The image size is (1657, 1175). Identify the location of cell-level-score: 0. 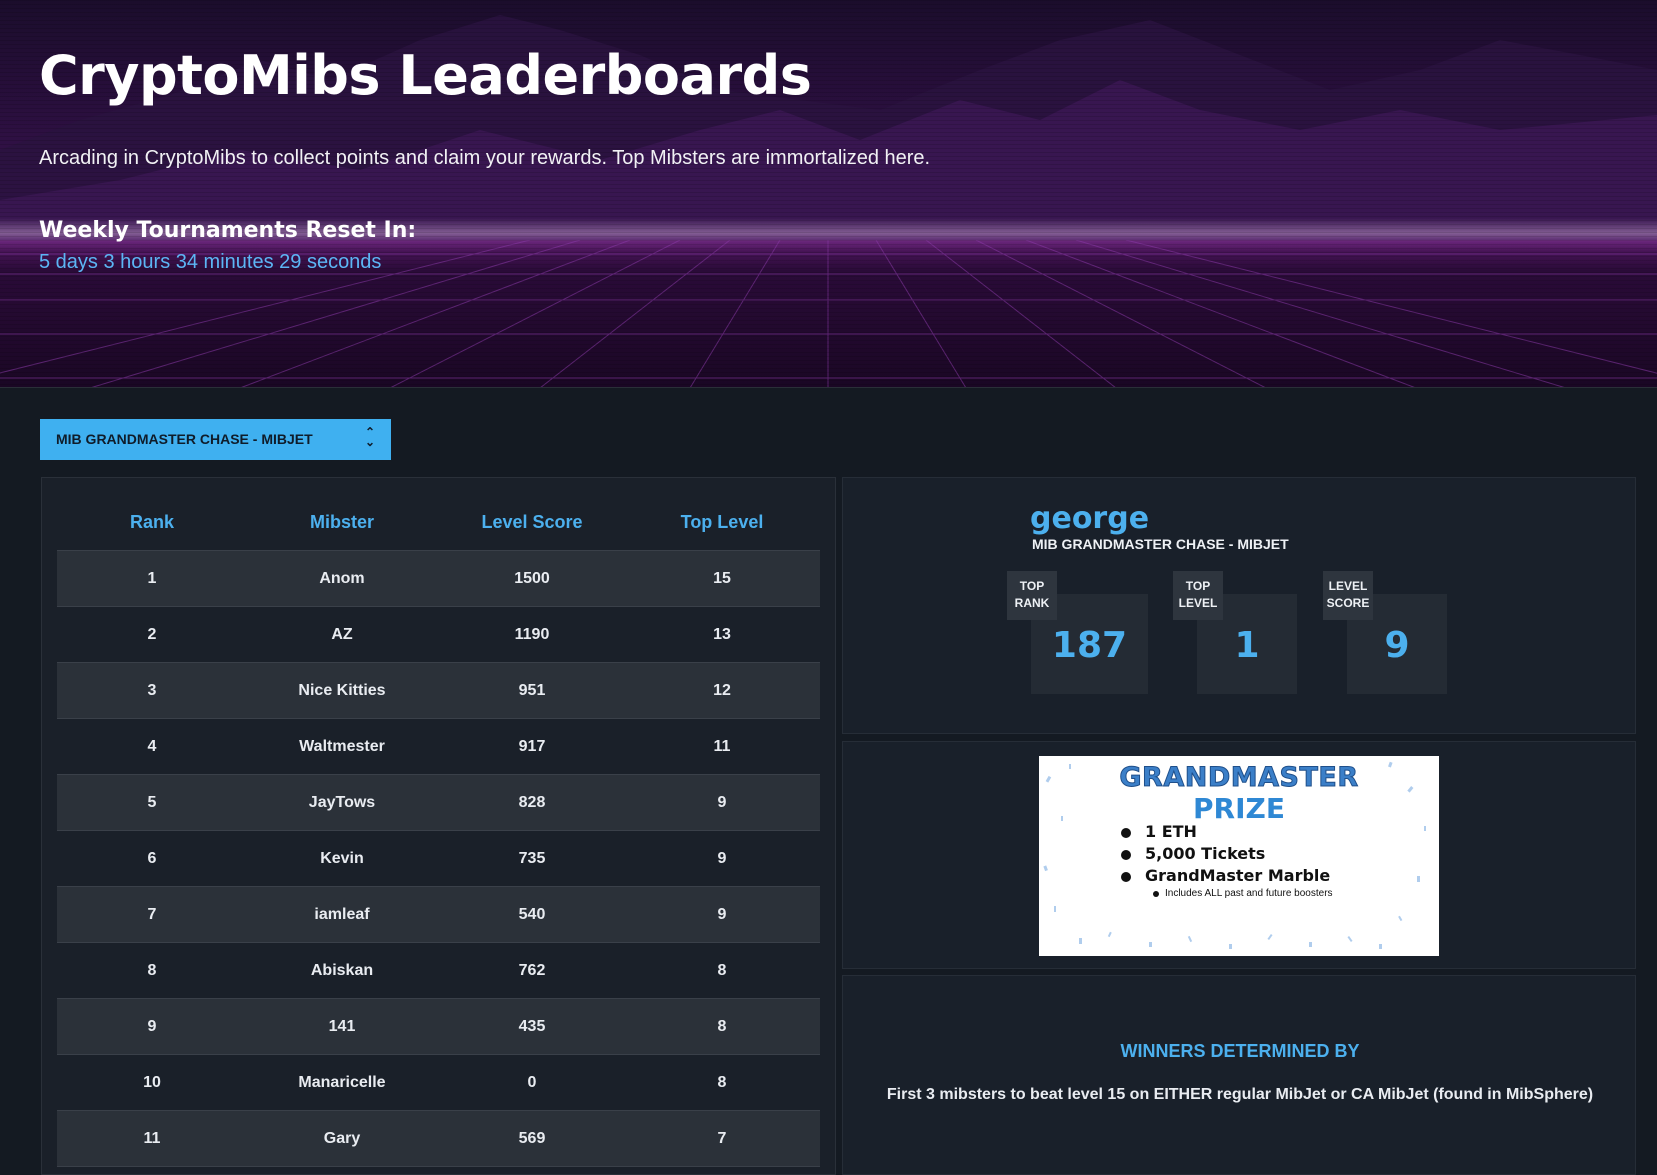
(532, 1082).